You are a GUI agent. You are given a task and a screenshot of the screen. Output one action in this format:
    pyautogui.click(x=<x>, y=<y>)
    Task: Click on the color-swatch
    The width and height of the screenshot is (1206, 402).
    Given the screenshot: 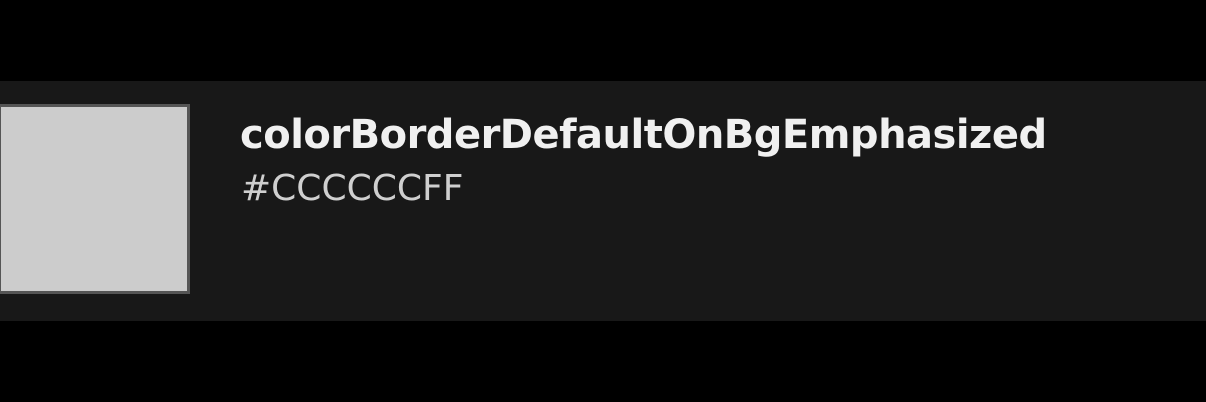 What is the action you would take?
    pyautogui.click(x=95, y=199)
    